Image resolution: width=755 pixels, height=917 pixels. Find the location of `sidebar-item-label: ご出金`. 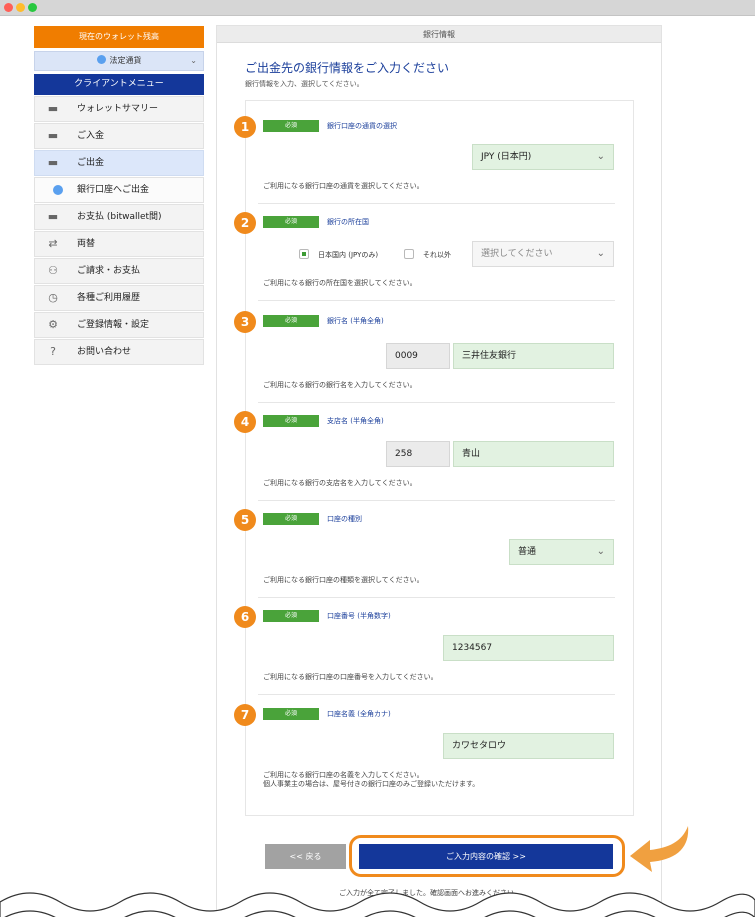

sidebar-item-label: ご出金 is located at coordinates (91, 163).